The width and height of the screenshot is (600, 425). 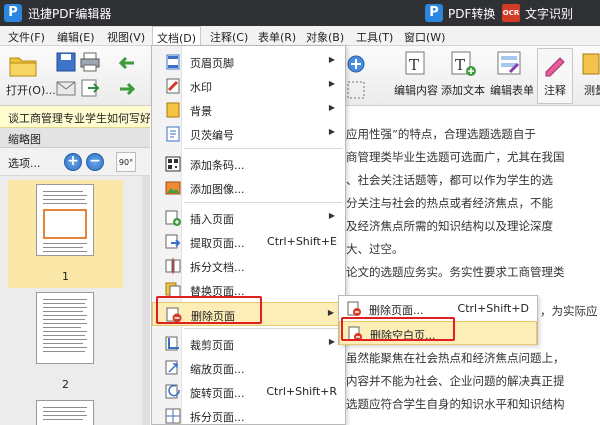 What do you see at coordinates (173, 218) in the screenshot?
I see `insert-page-icon` at bounding box center [173, 218].